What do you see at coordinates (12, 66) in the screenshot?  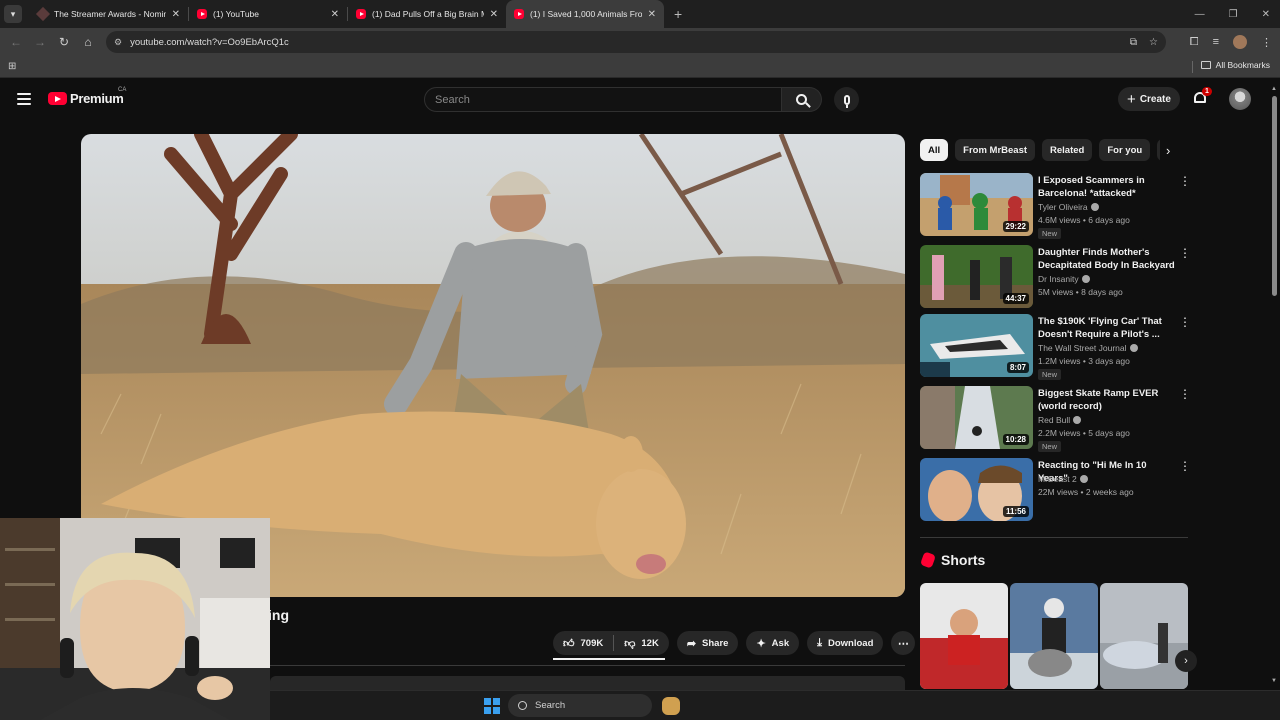 I see `apps-grid-icon: ⊞` at bounding box center [12, 66].